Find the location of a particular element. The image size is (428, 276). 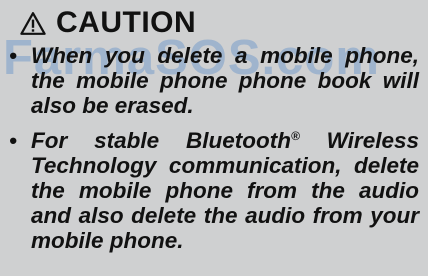

caution-title: CAUTION is located at coordinates (126, 22).